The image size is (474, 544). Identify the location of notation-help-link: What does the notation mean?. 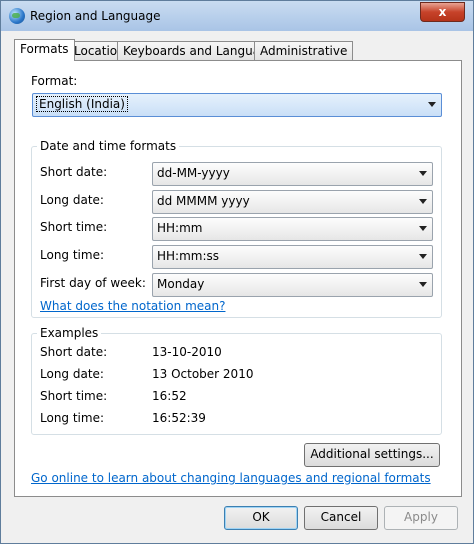
(132, 306).